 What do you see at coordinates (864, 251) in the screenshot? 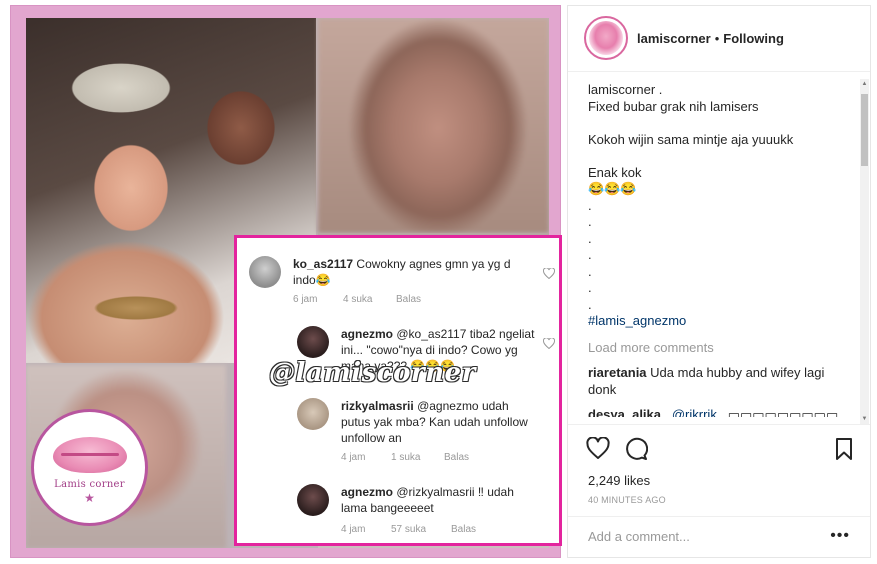
I see `scrollbar: ▲ ▼` at bounding box center [864, 251].